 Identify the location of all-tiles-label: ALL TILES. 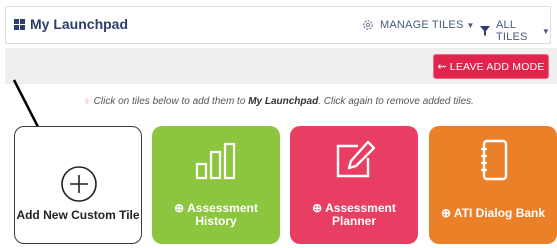
(512, 31).